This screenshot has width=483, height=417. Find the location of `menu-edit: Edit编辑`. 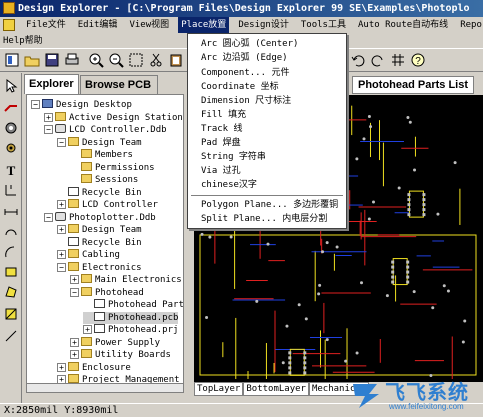

menu-edit: Edit编辑 is located at coordinates (98, 25).